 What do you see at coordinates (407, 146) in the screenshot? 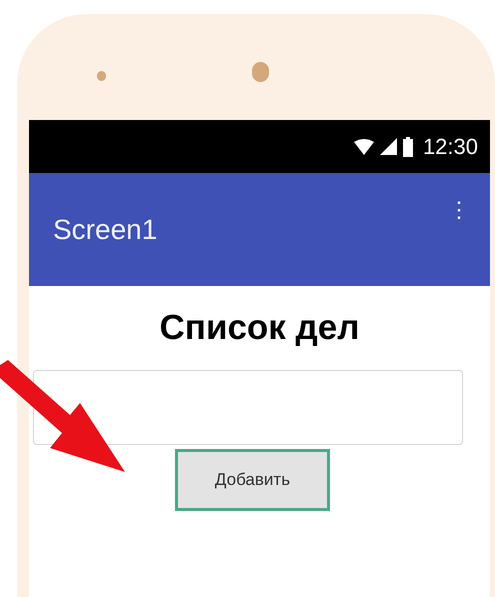
I see `battery-icon` at bounding box center [407, 146].